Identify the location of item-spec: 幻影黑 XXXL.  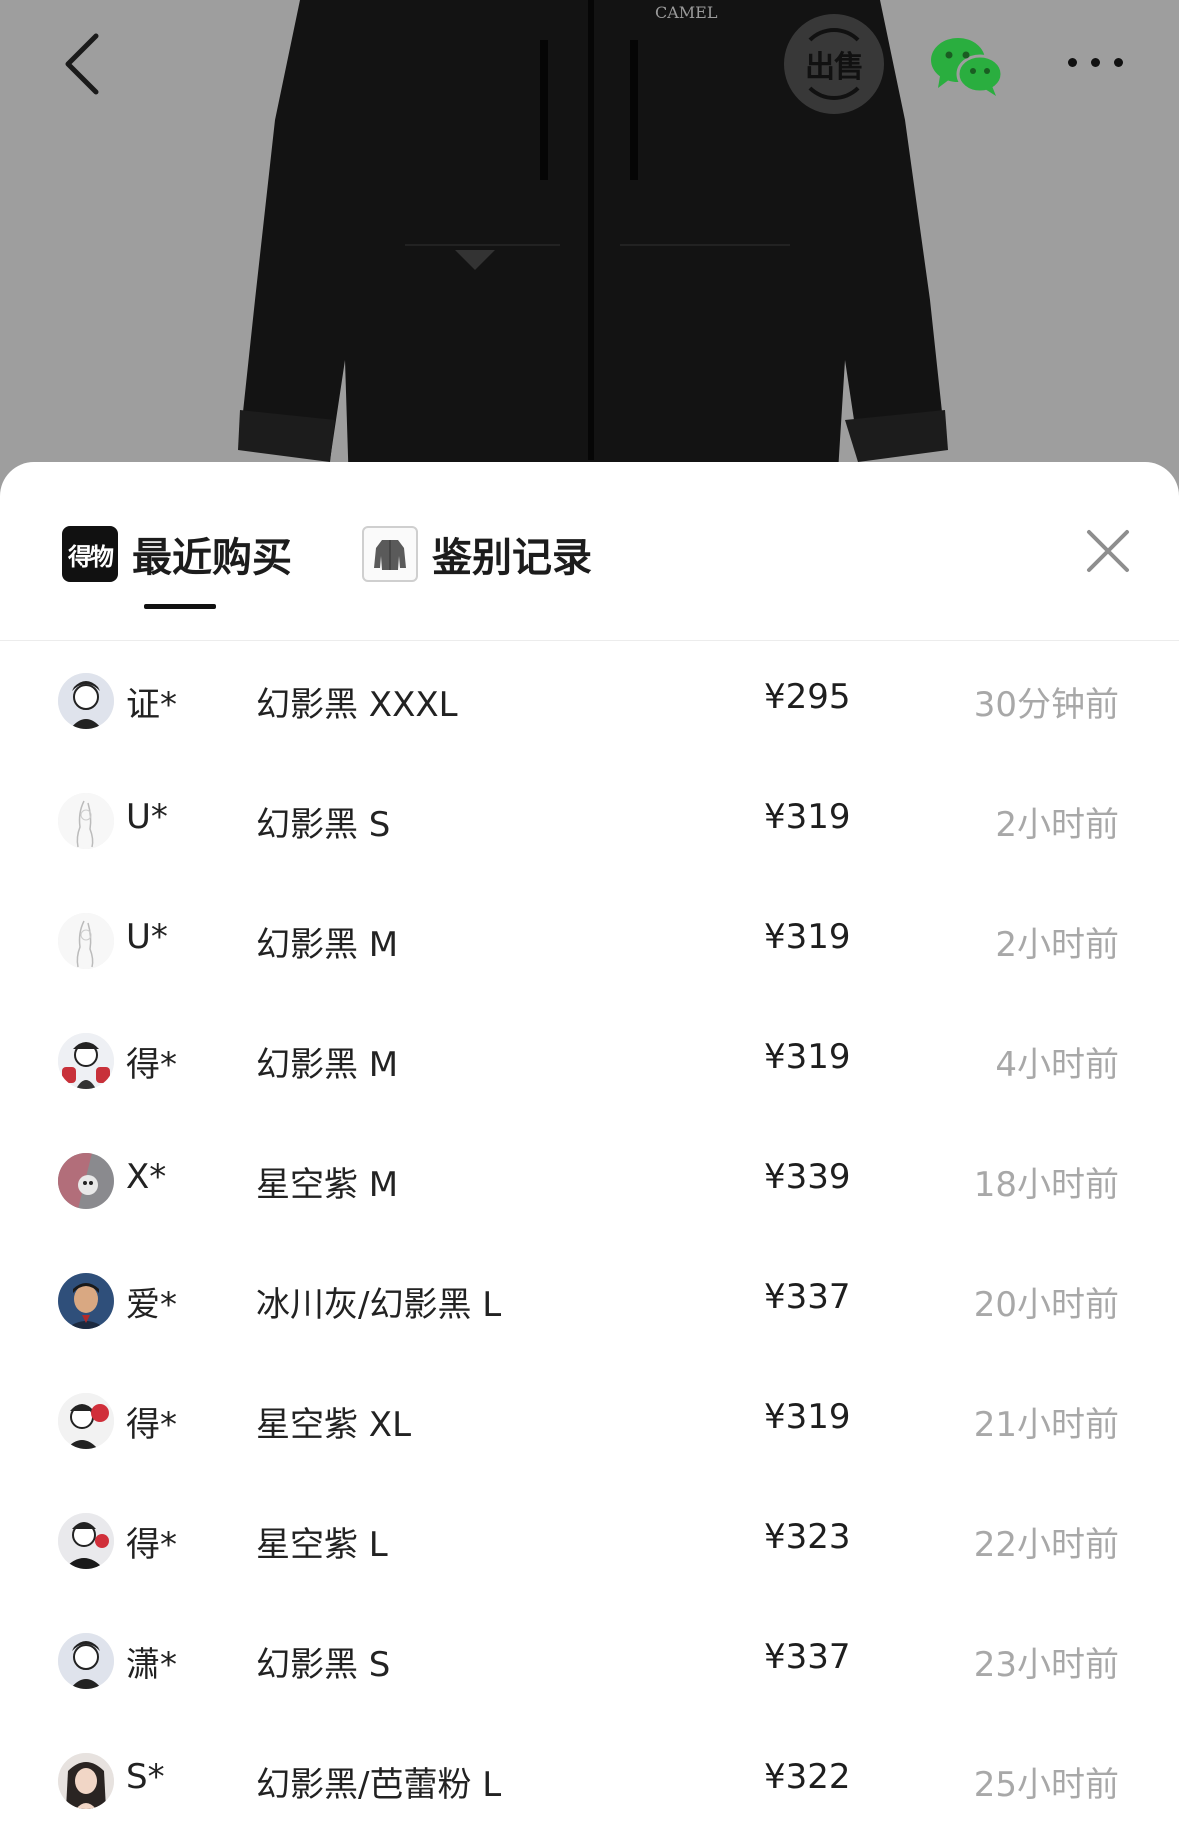
(357, 705).